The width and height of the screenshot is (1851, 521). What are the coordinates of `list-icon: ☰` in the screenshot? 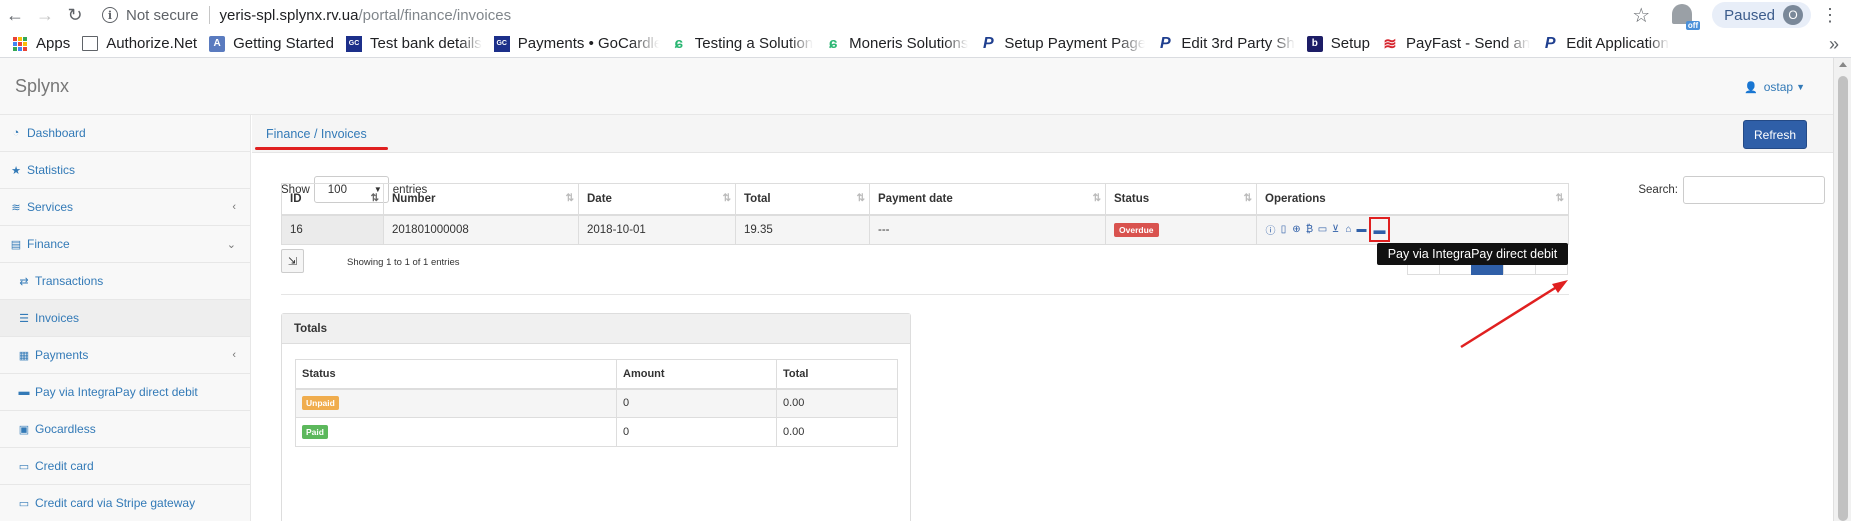 It's located at (24, 318).